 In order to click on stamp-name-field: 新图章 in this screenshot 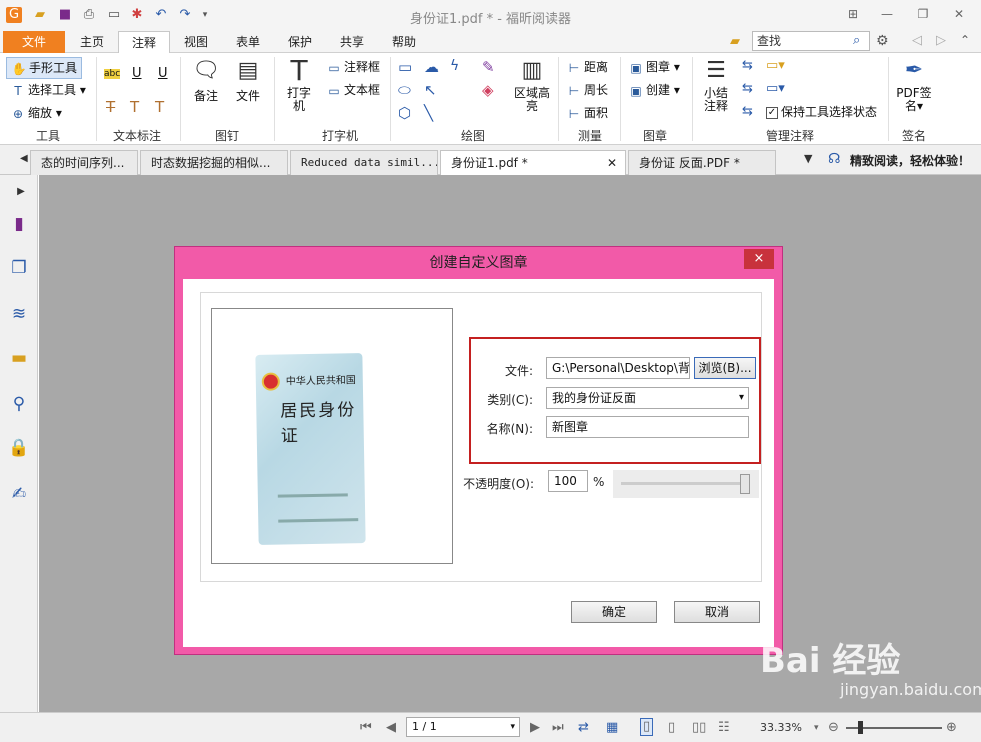, I will do `click(647, 427)`.